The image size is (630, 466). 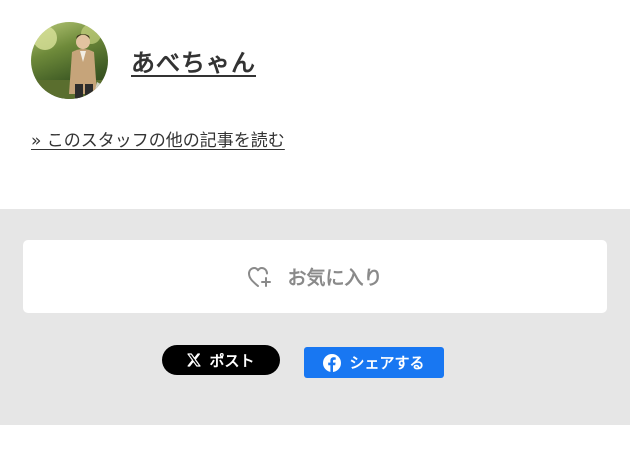 What do you see at coordinates (193, 60) in the screenshot?
I see `author-name-link: あべちゃん` at bounding box center [193, 60].